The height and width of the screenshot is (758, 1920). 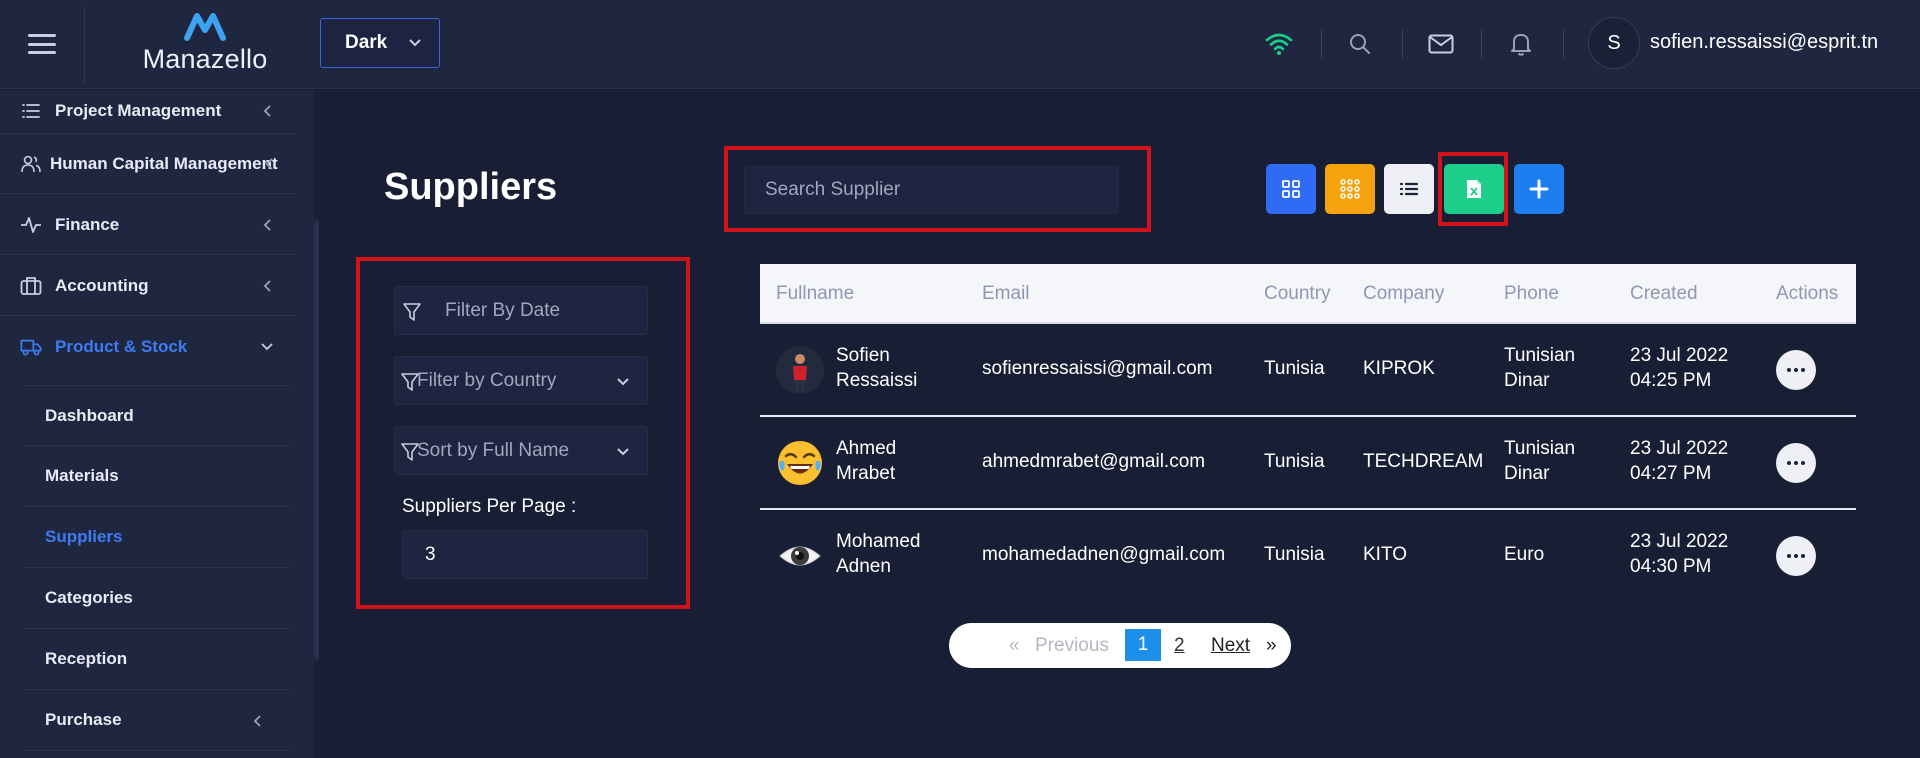 I want to click on fullname-cell: Ahmed Mrabet, so click(x=866, y=461).